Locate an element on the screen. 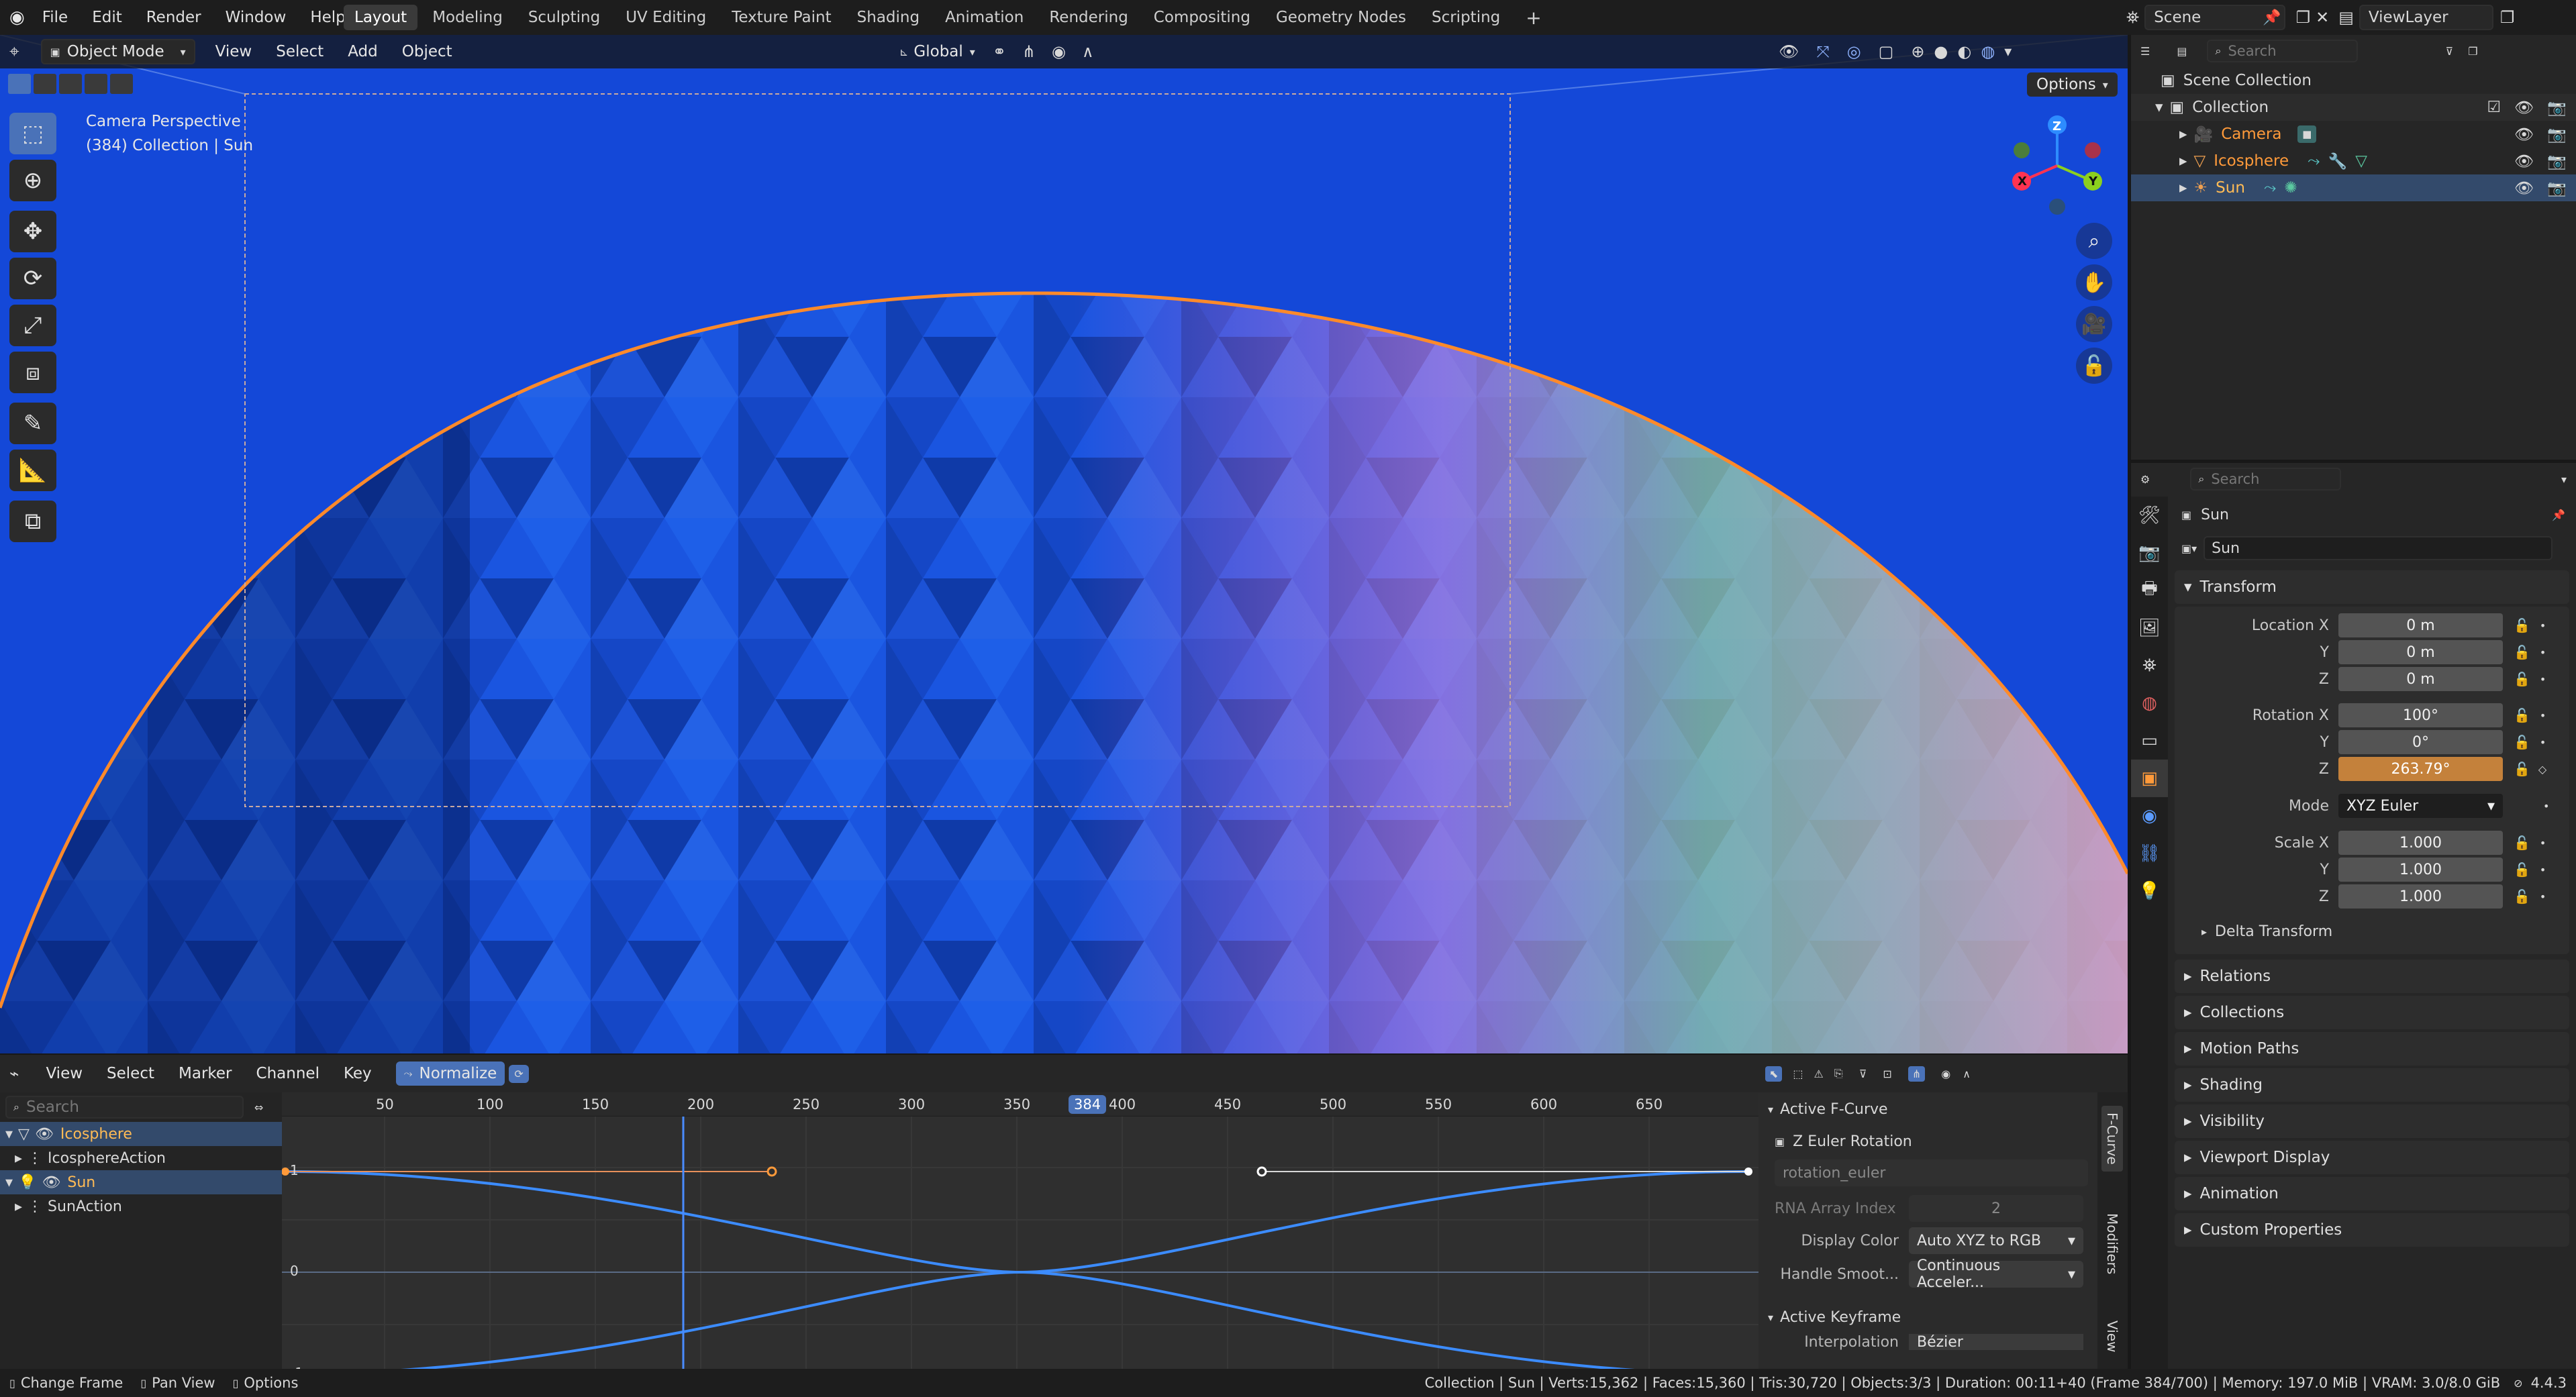  graph-menu-channel: Channel is located at coordinates (287, 1074).